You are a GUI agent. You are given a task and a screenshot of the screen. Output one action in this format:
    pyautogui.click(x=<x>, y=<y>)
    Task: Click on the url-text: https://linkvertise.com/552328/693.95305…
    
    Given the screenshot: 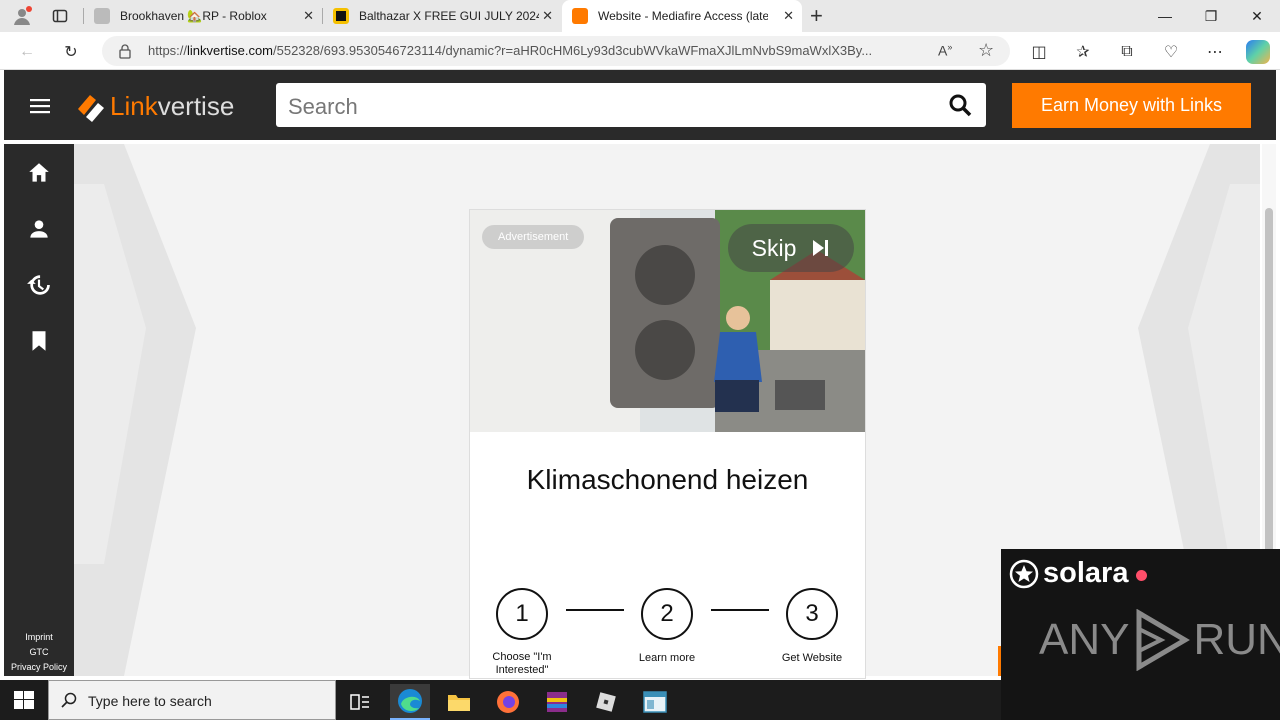 What is the action you would take?
    pyautogui.click(x=538, y=50)
    